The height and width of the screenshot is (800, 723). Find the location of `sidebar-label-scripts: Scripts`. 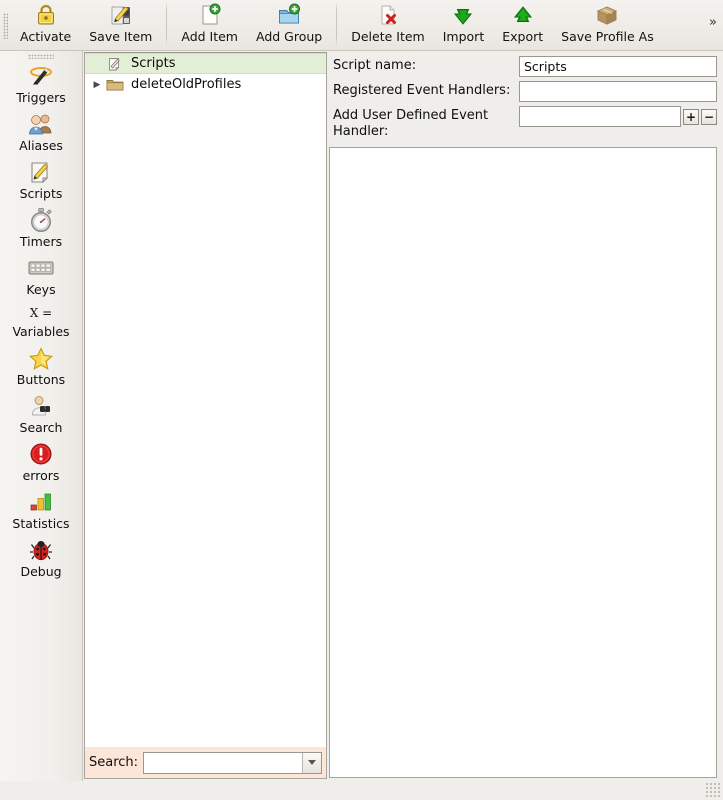

sidebar-label-scripts: Scripts is located at coordinates (41, 193).